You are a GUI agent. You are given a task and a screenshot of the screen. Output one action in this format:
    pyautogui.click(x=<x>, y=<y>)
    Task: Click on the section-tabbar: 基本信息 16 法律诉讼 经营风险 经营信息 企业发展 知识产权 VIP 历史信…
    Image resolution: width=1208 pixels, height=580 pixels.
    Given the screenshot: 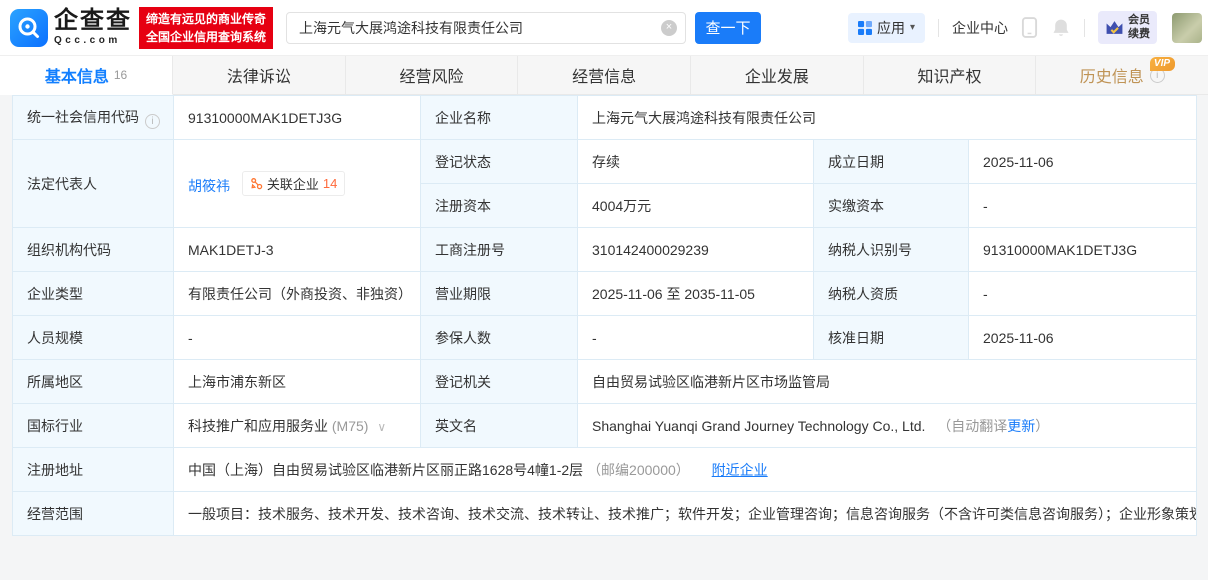 What is the action you would take?
    pyautogui.click(x=604, y=75)
    